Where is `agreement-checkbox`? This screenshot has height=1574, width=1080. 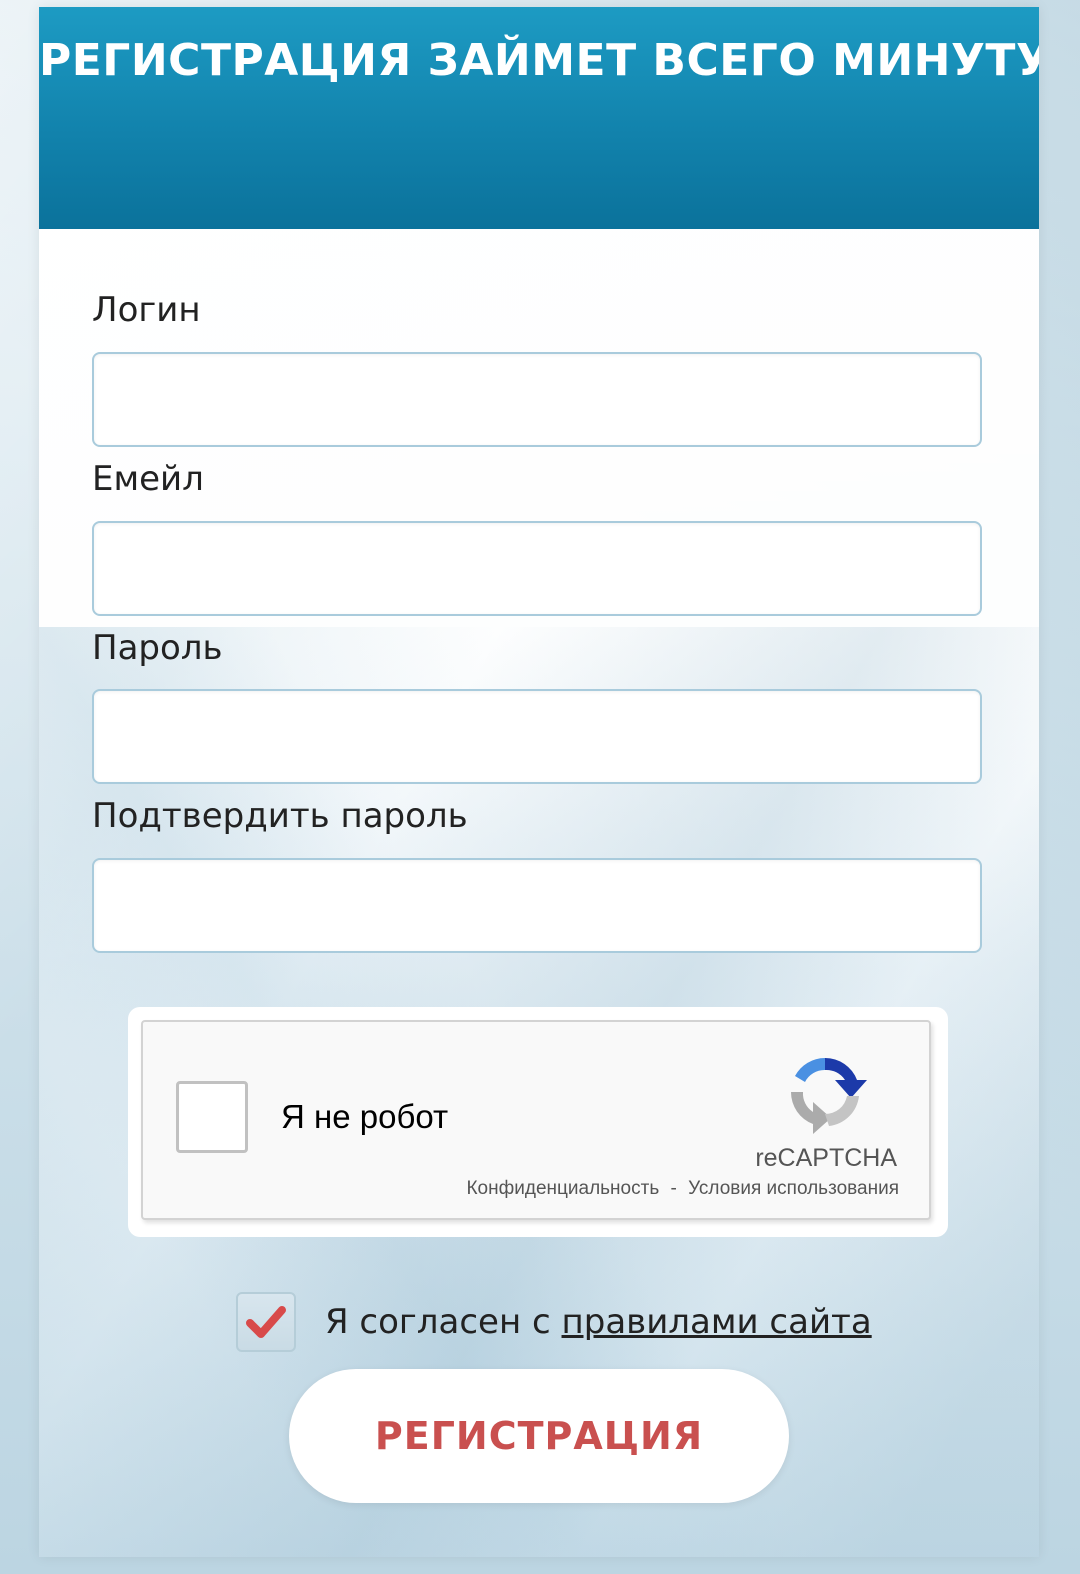
agreement-checkbox is located at coordinates (266, 1322).